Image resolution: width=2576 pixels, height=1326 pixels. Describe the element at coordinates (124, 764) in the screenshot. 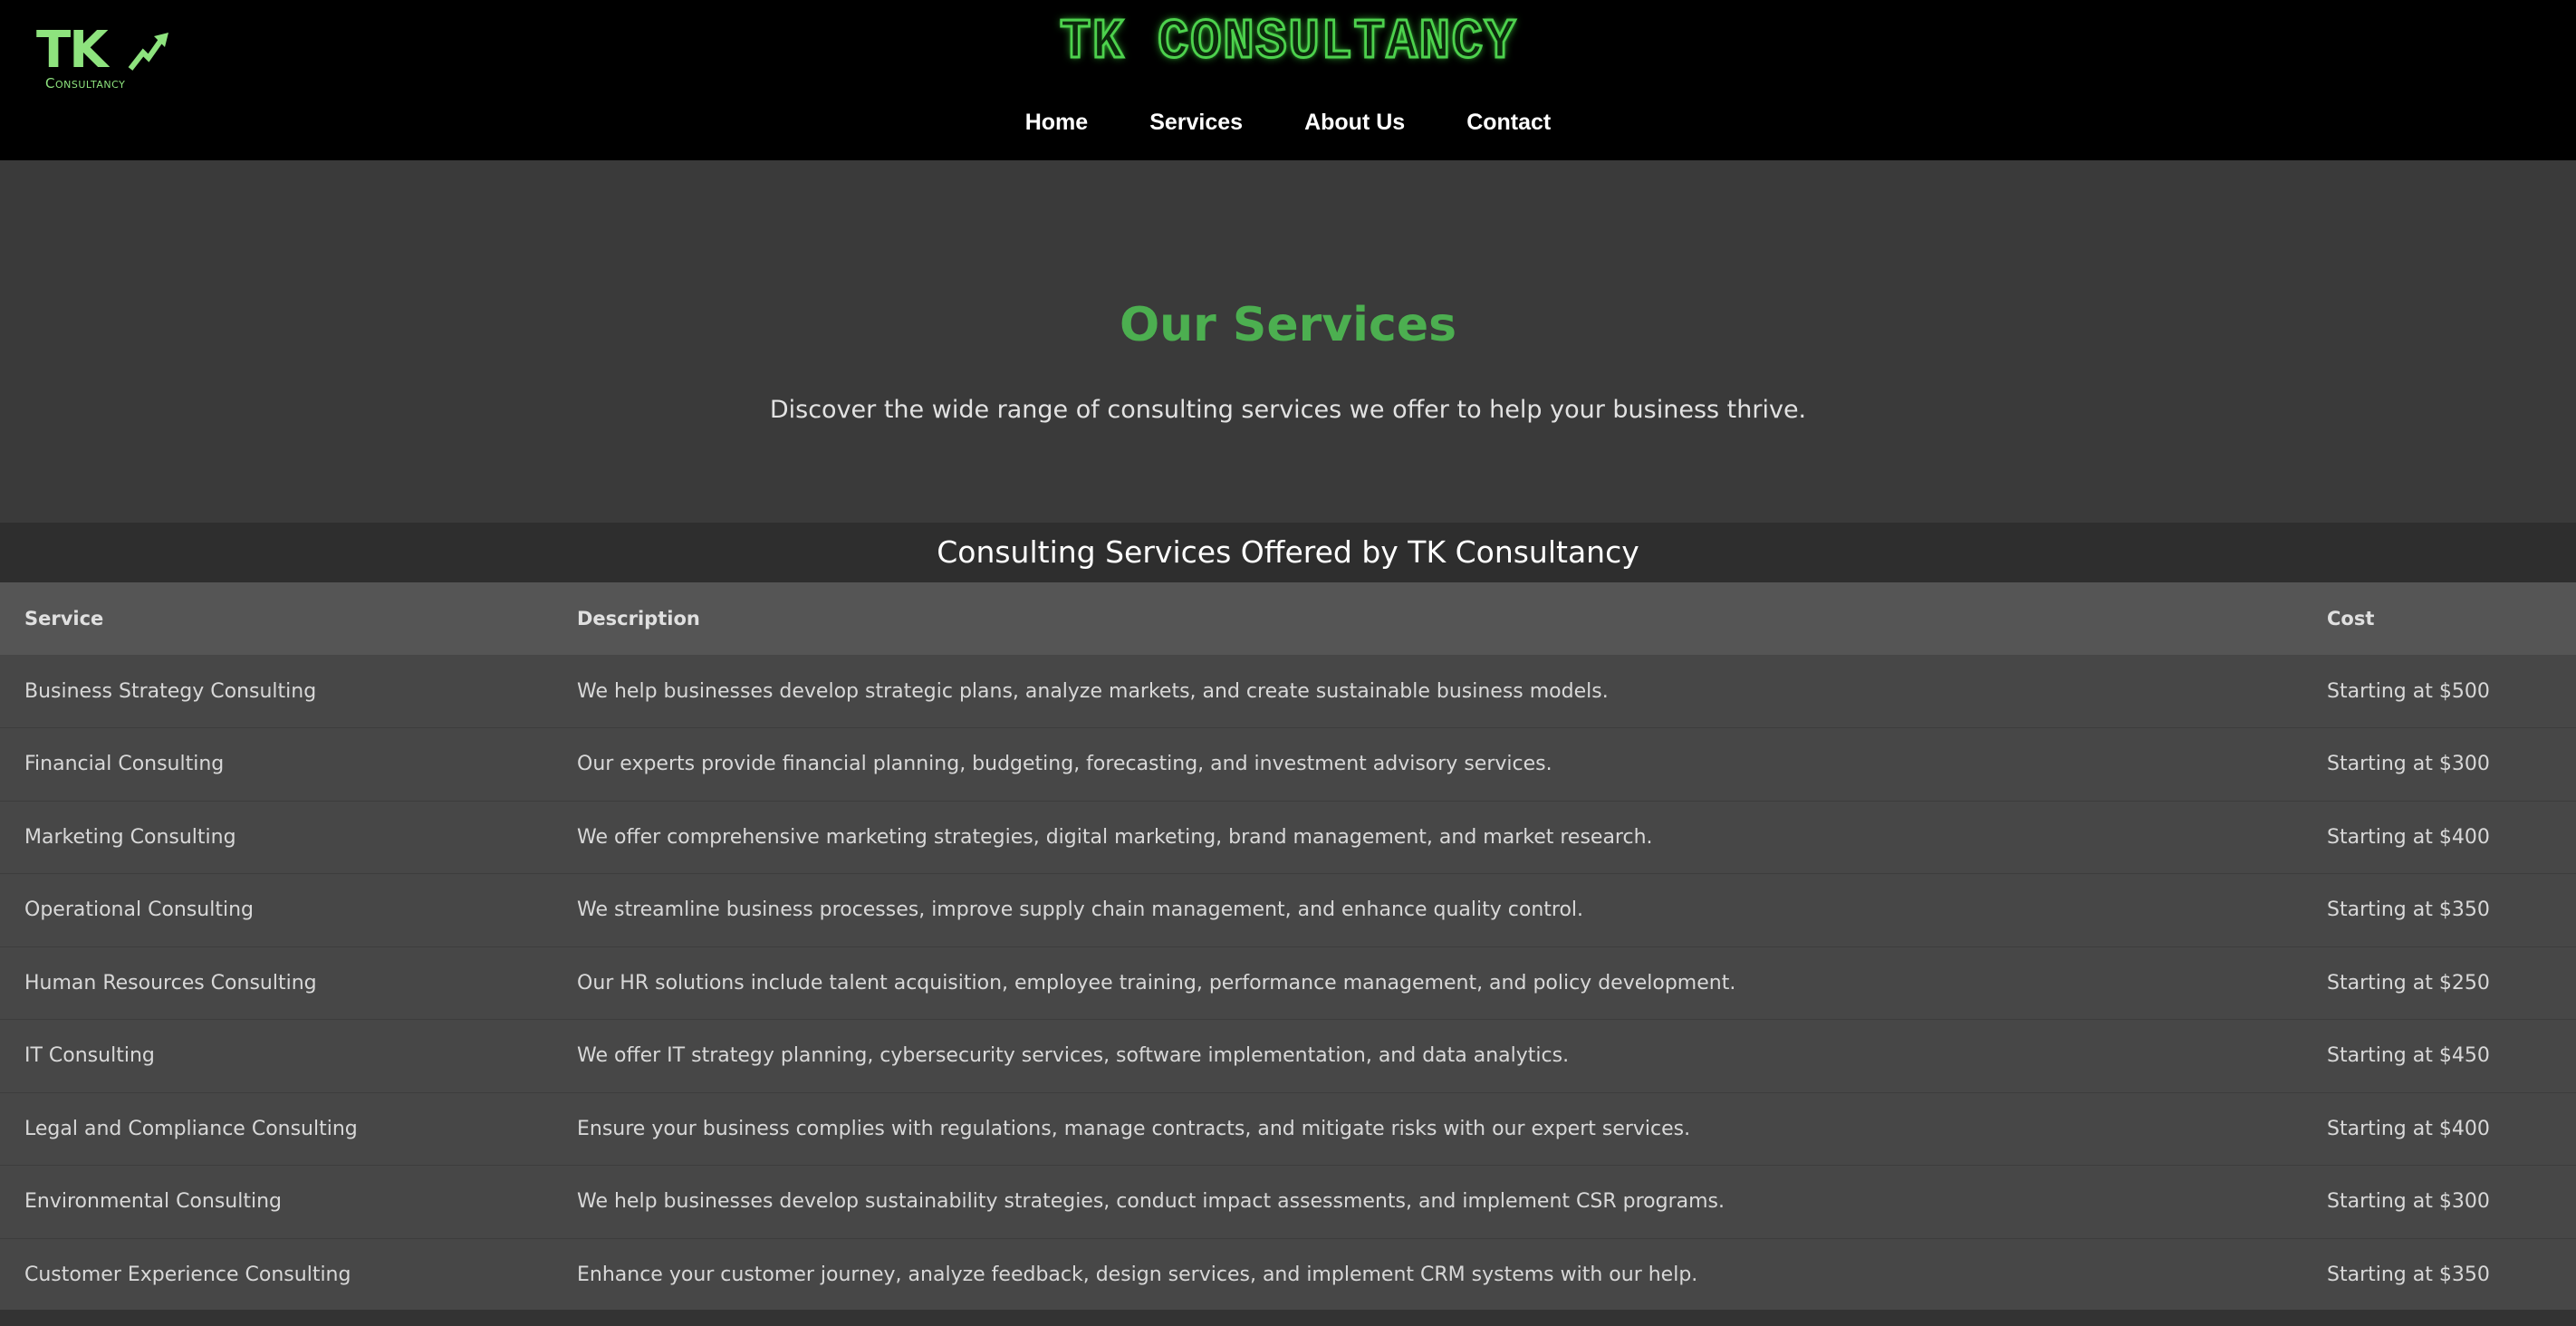

I see `service-name: Financial Consulting` at that location.